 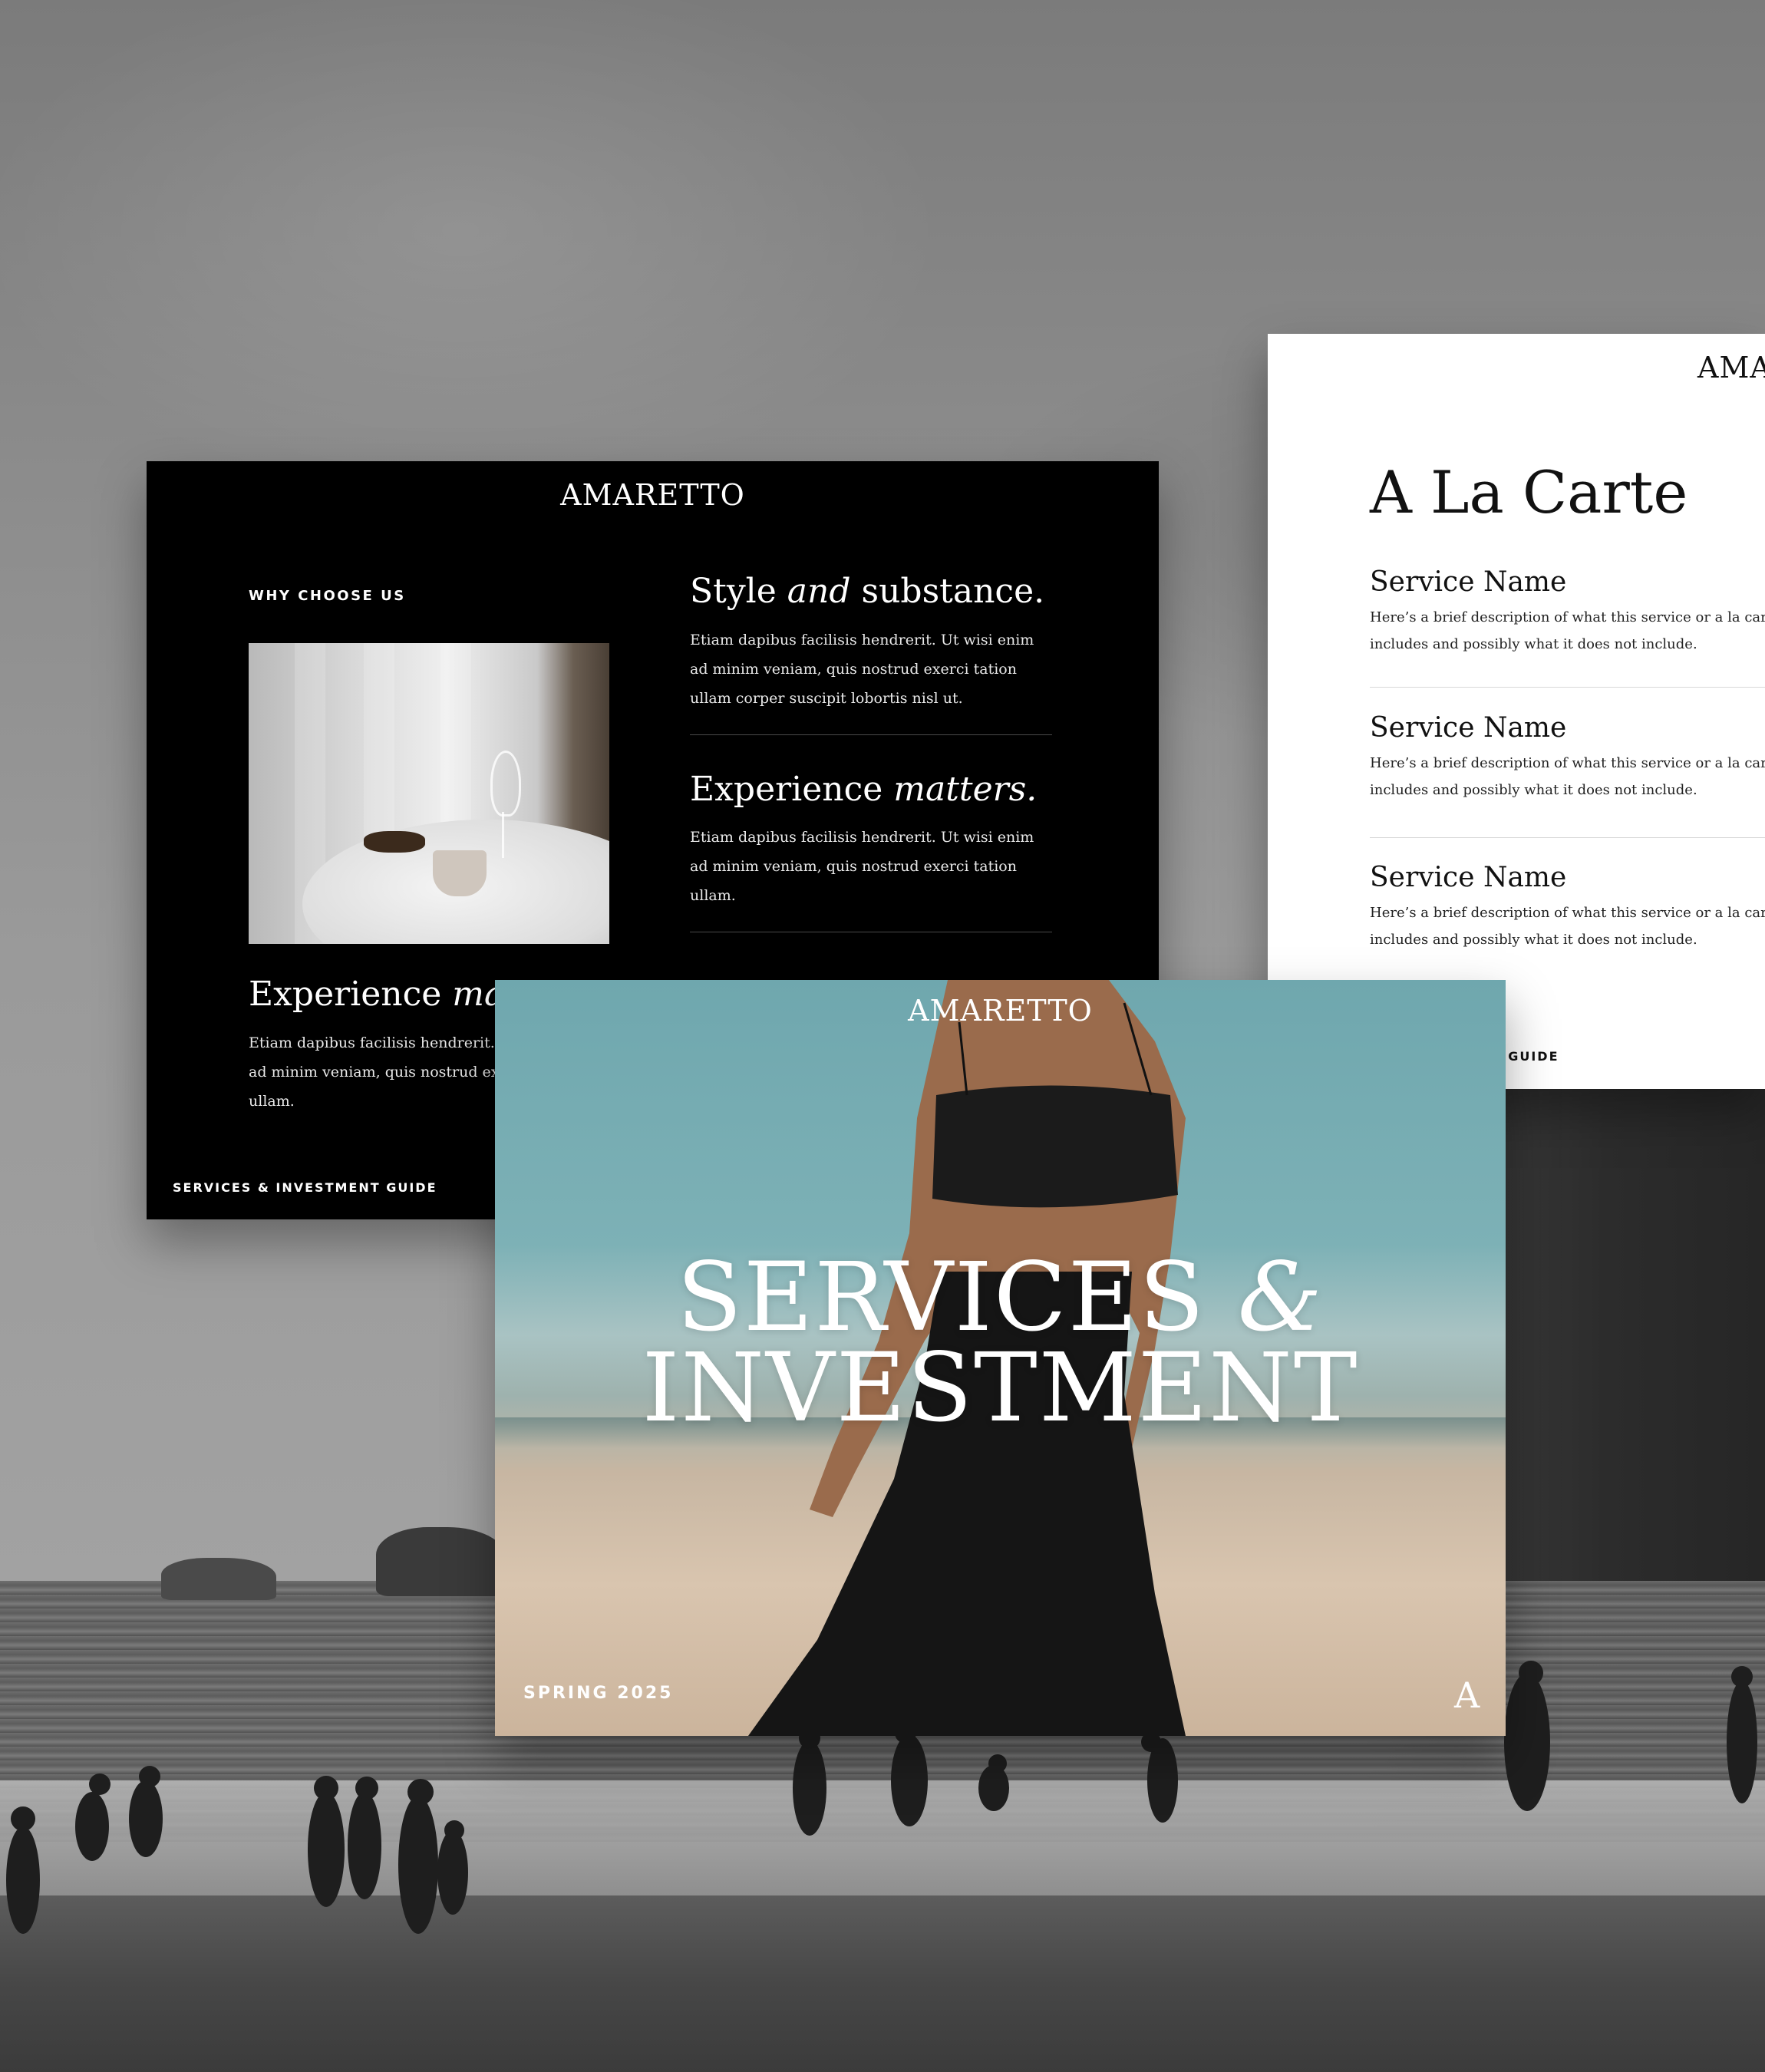 I want to click on feature-heading: Style and substance., so click(x=867, y=591).